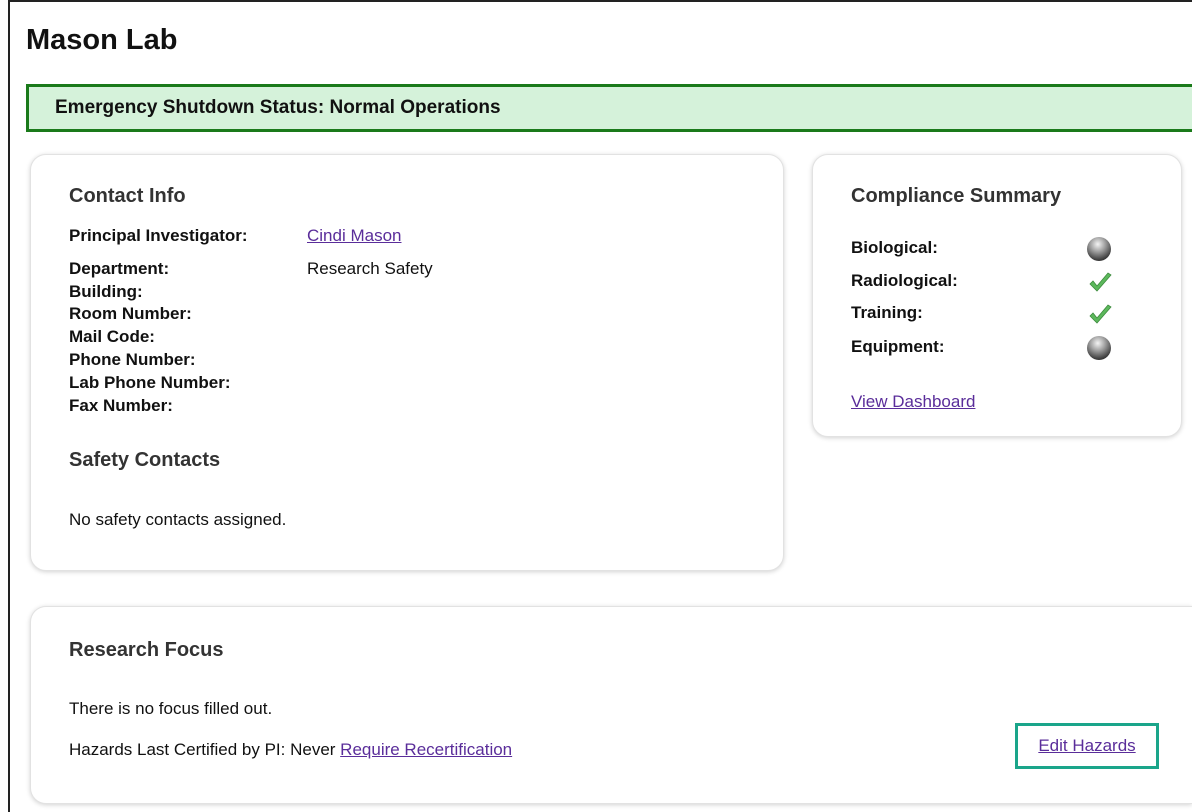 This screenshot has height=812, width=1192. I want to click on compliance-row-training: Training:, so click(1001, 313).